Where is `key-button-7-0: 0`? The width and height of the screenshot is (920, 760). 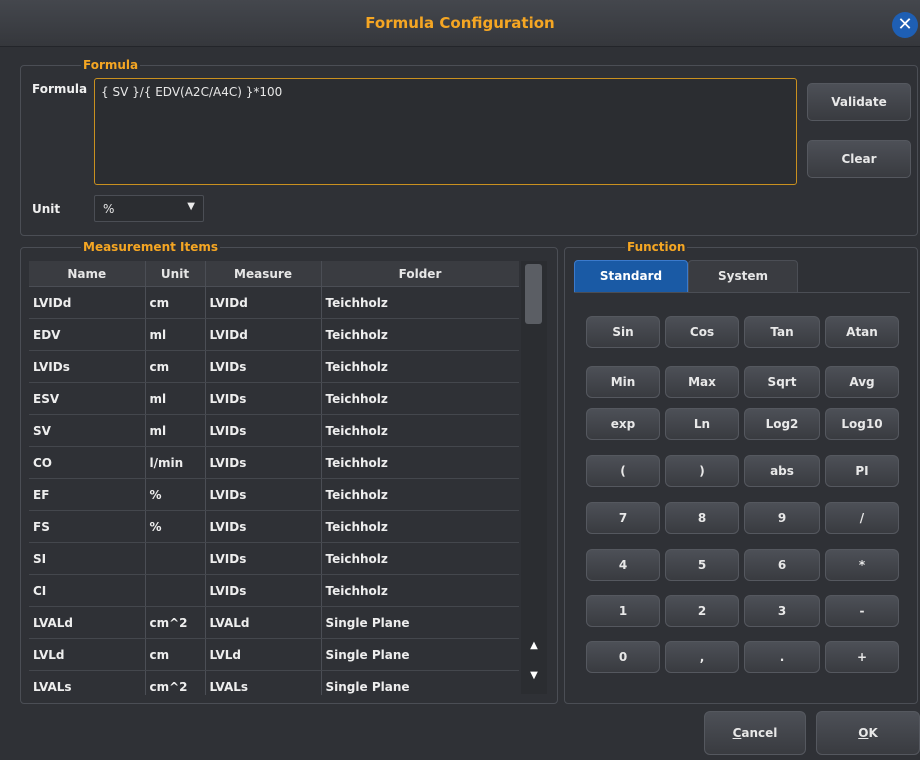 key-button-7-0: 0 is located at coordinates (623, 657).